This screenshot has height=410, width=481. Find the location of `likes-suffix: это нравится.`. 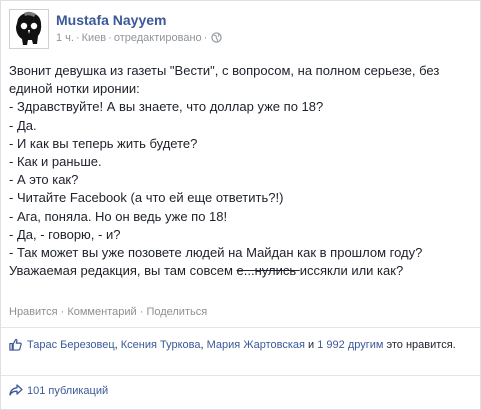

likes-suffix: это нравится. is located at coordinates (419, 345).